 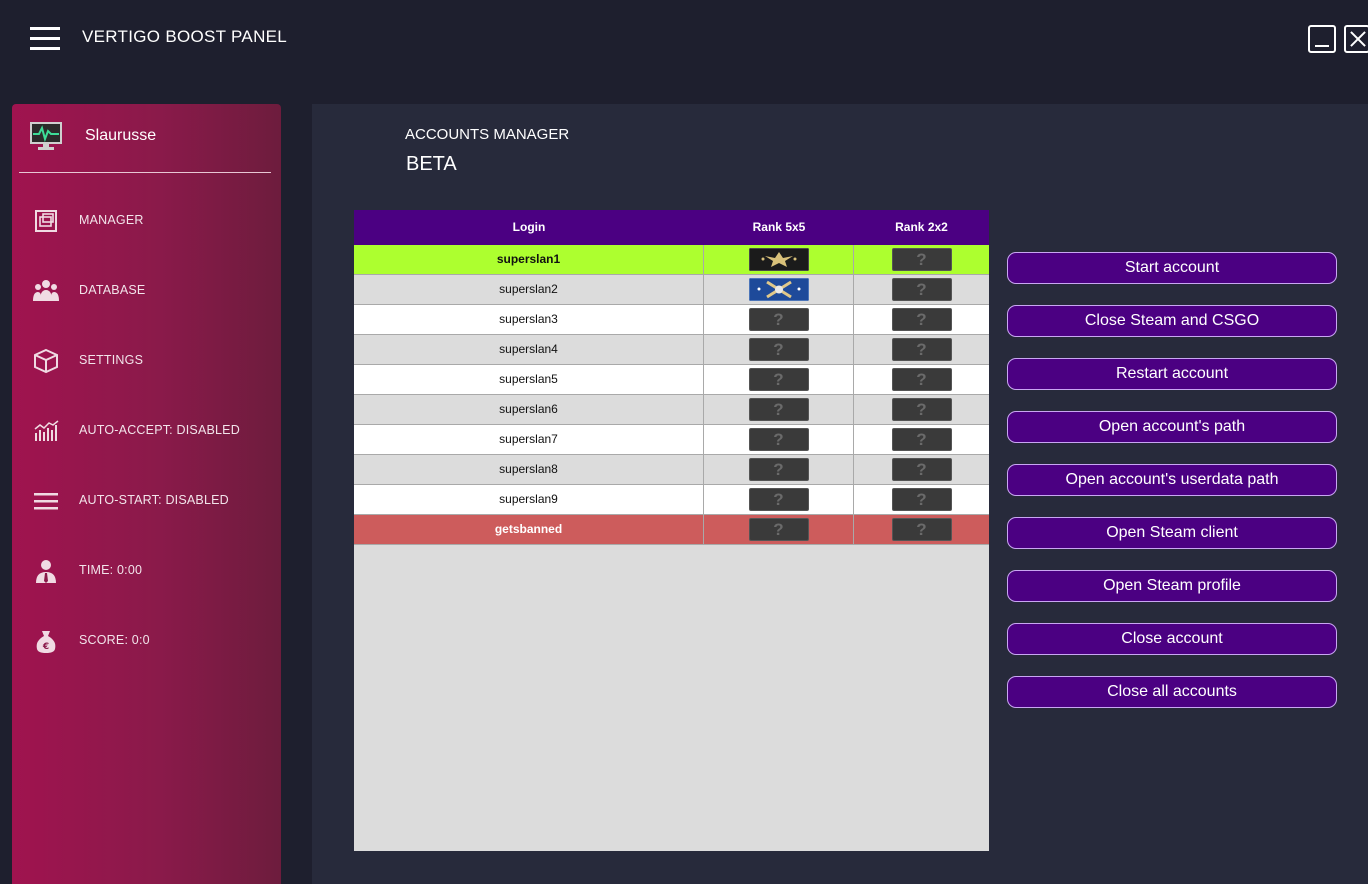 I want to click on login-cell: superslan8, so click(x=529, y=470).